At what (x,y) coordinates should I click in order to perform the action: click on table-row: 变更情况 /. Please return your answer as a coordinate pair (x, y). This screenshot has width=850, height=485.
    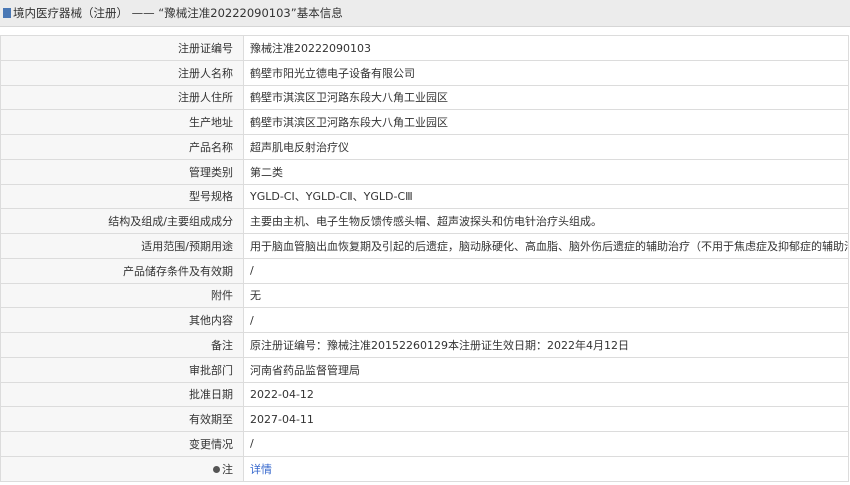
    Looking at the image, I should click on (424, 444).